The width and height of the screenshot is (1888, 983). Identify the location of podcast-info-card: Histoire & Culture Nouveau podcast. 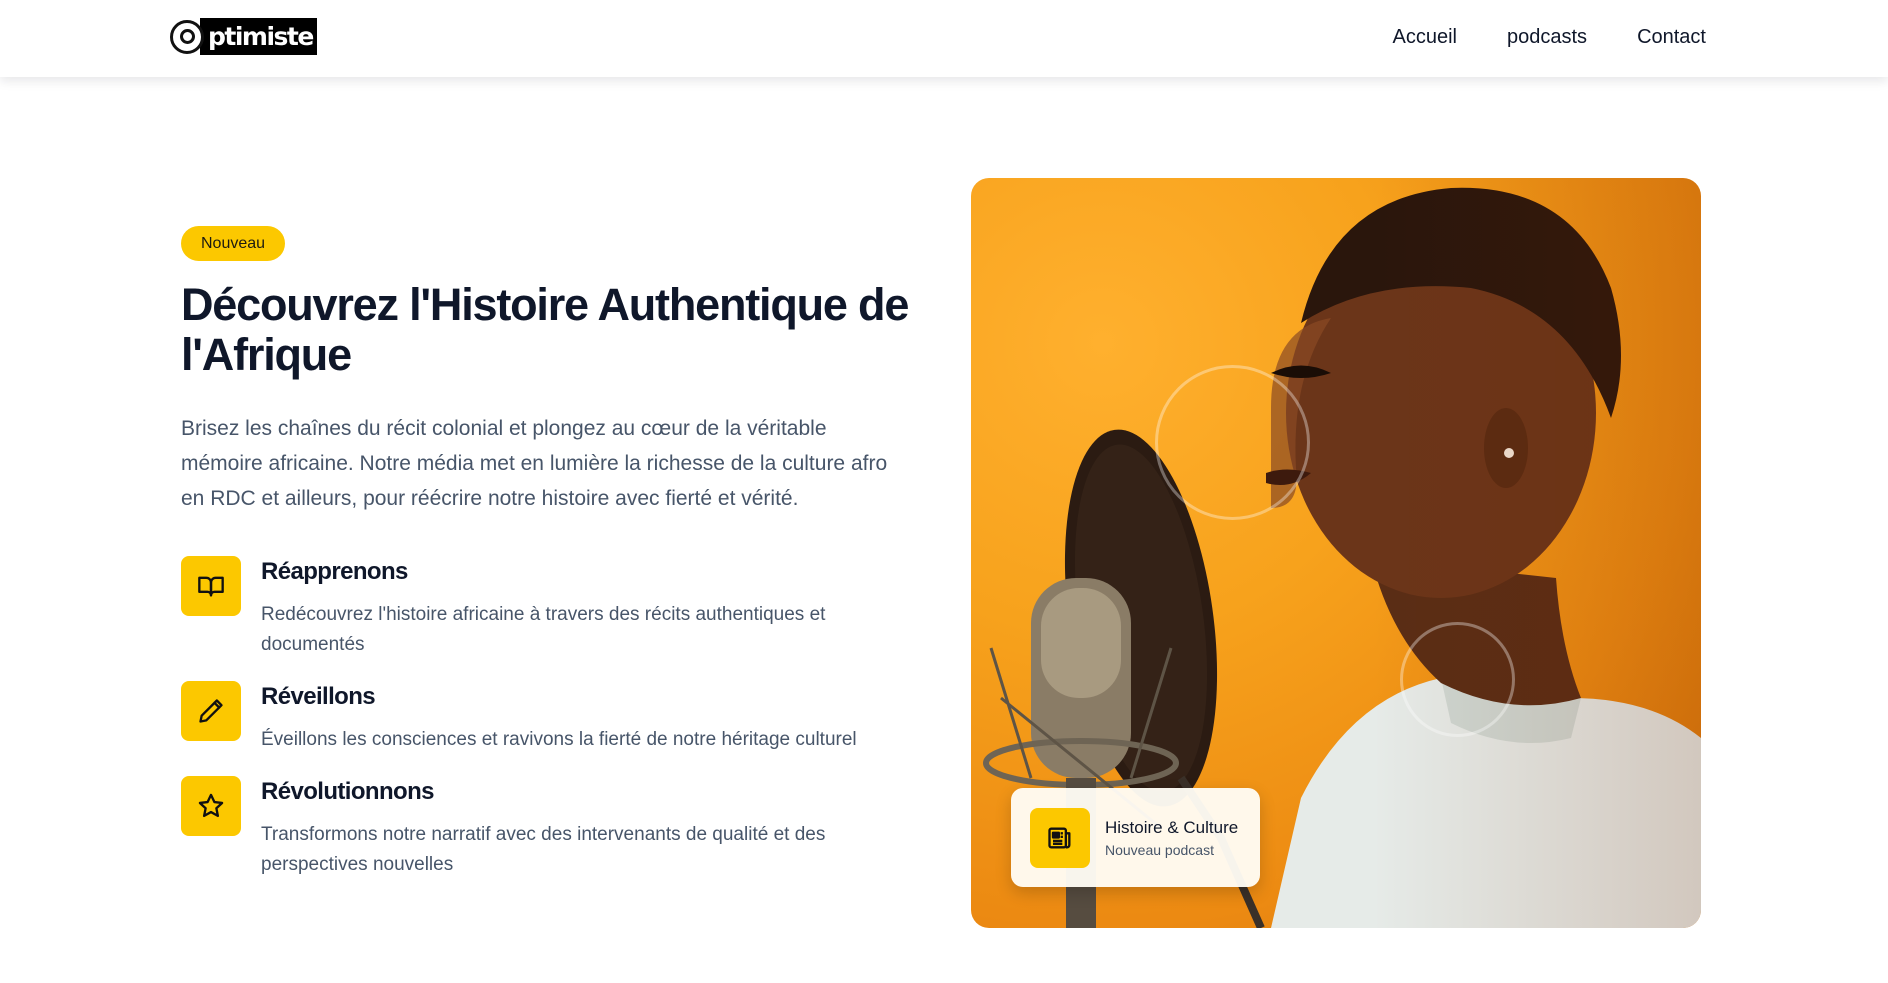
(1135, 837).